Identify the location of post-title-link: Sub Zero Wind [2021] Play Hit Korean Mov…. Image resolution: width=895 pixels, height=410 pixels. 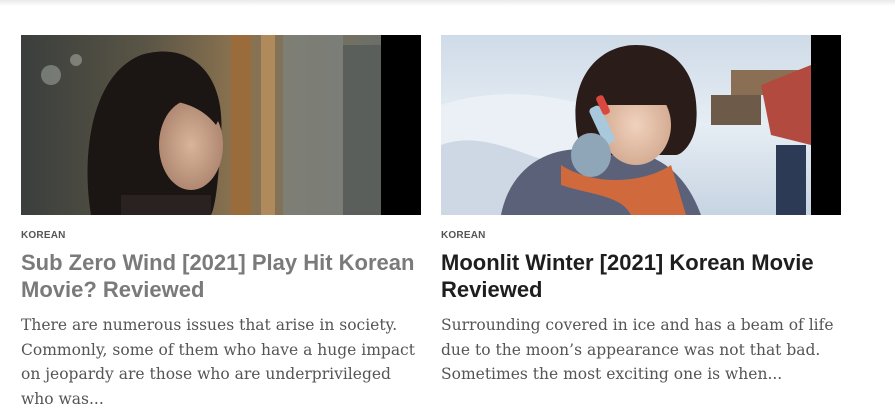
(221, 276).